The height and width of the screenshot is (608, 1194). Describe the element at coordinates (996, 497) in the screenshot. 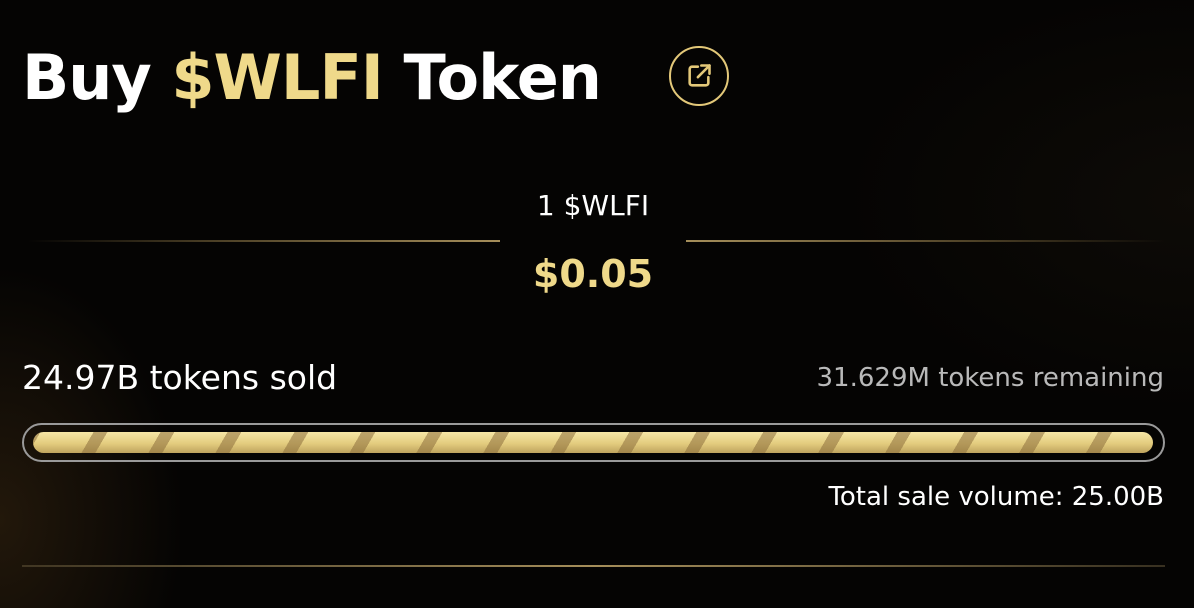

I see `total-sale-volume-text: Total sale volume: 25.00B` at that location.